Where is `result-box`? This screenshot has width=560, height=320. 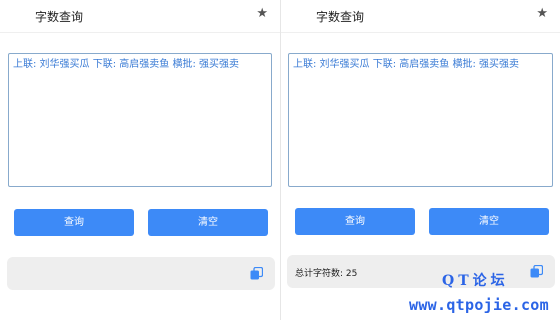 result-box is located at coordinates (141, 273).